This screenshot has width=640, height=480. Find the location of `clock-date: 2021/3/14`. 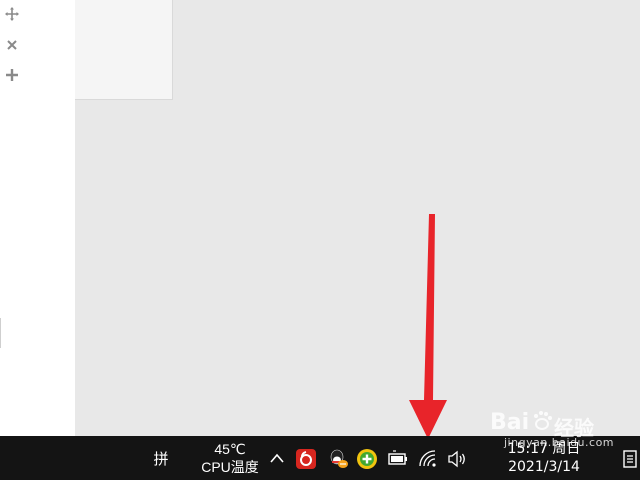

clock-date: 2021/3/14 is located at coordinates (544, 467).